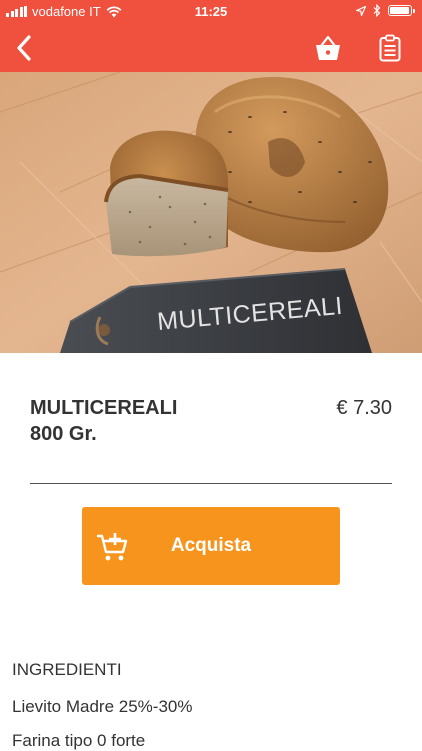 This screenshot has height=751, width=422. What do you see at coordinates (63, 434) in the screenshot?
I see `product-weight: 800 Gr.` at bounding box center [63, 434].